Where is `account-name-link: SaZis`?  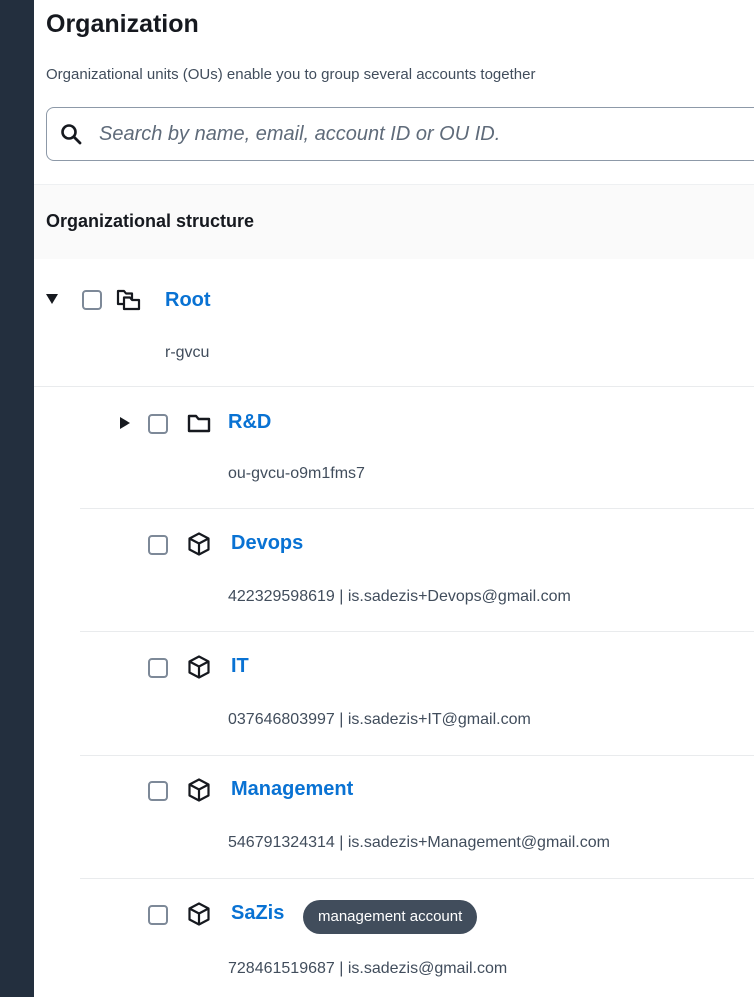 account-name-link: SaZis is located at coordinates (257, 913).